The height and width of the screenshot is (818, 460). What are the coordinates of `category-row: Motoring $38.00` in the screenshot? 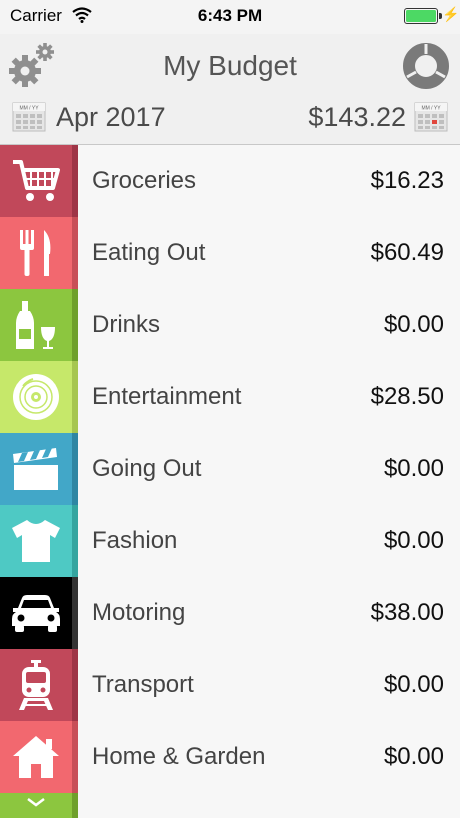 It's located at (230, 613).